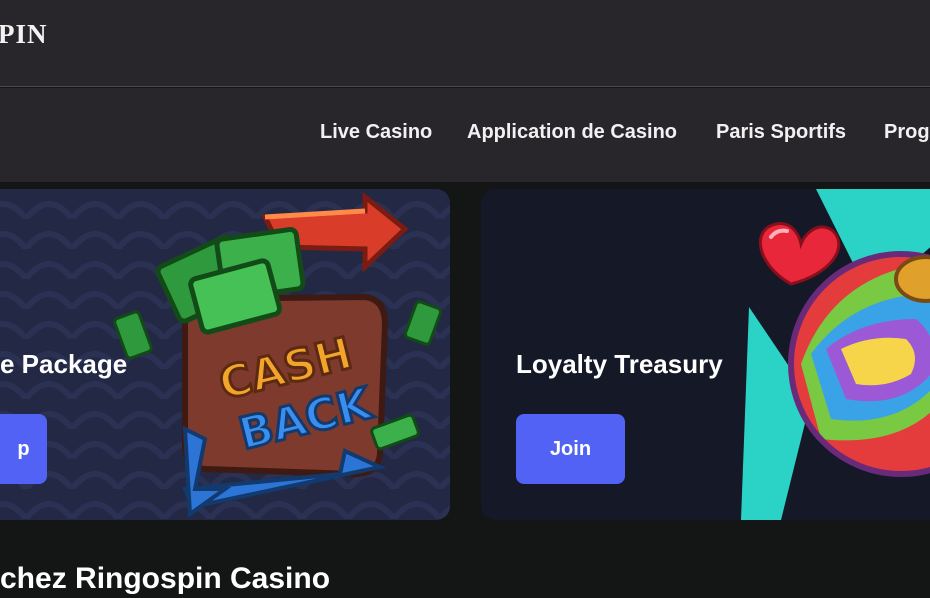 This screenshot has width=930, height=598. What do you see at coordinates (24, 34) in the screenshot?
I see `site-logo: PIN` at bounding box center [24, 34].